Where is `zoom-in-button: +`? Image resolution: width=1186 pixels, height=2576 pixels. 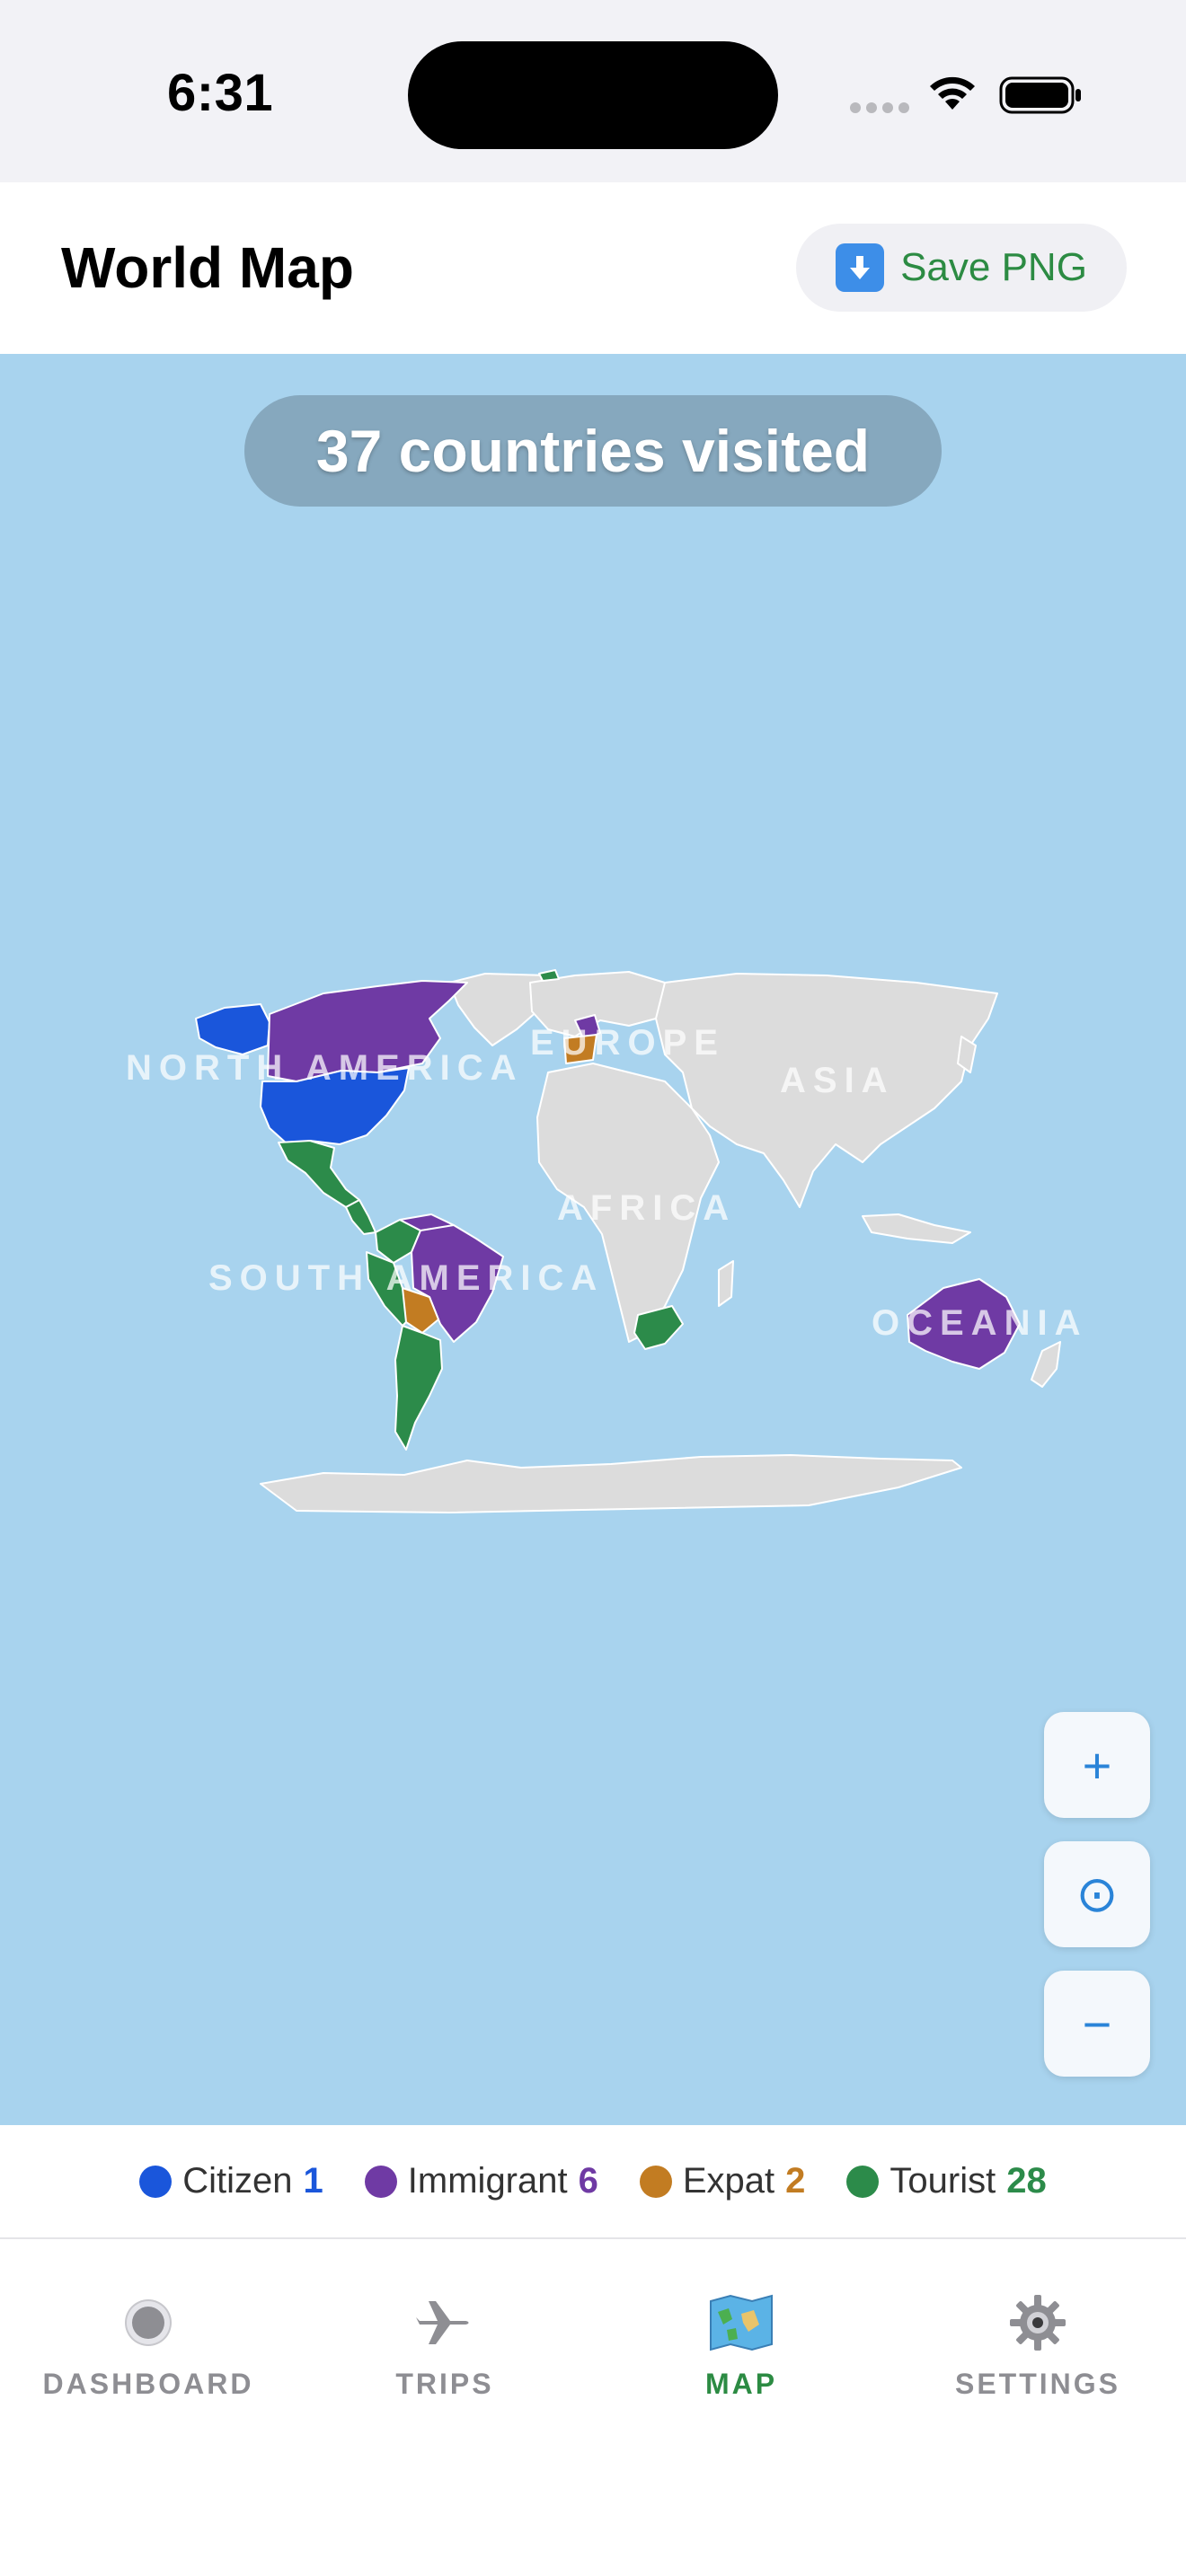 zoom-in-button: + is located at coordinates (1097, 1765).